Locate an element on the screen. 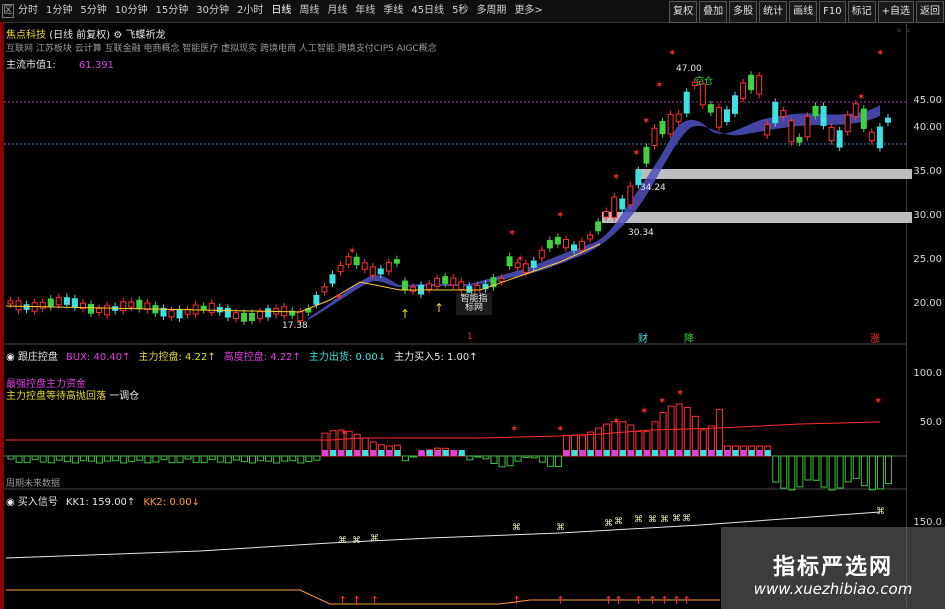 This screenshot has width=945, height=609. indicator-value: 主力控盘: 4.22↑ is located at coordinates (177, 357).